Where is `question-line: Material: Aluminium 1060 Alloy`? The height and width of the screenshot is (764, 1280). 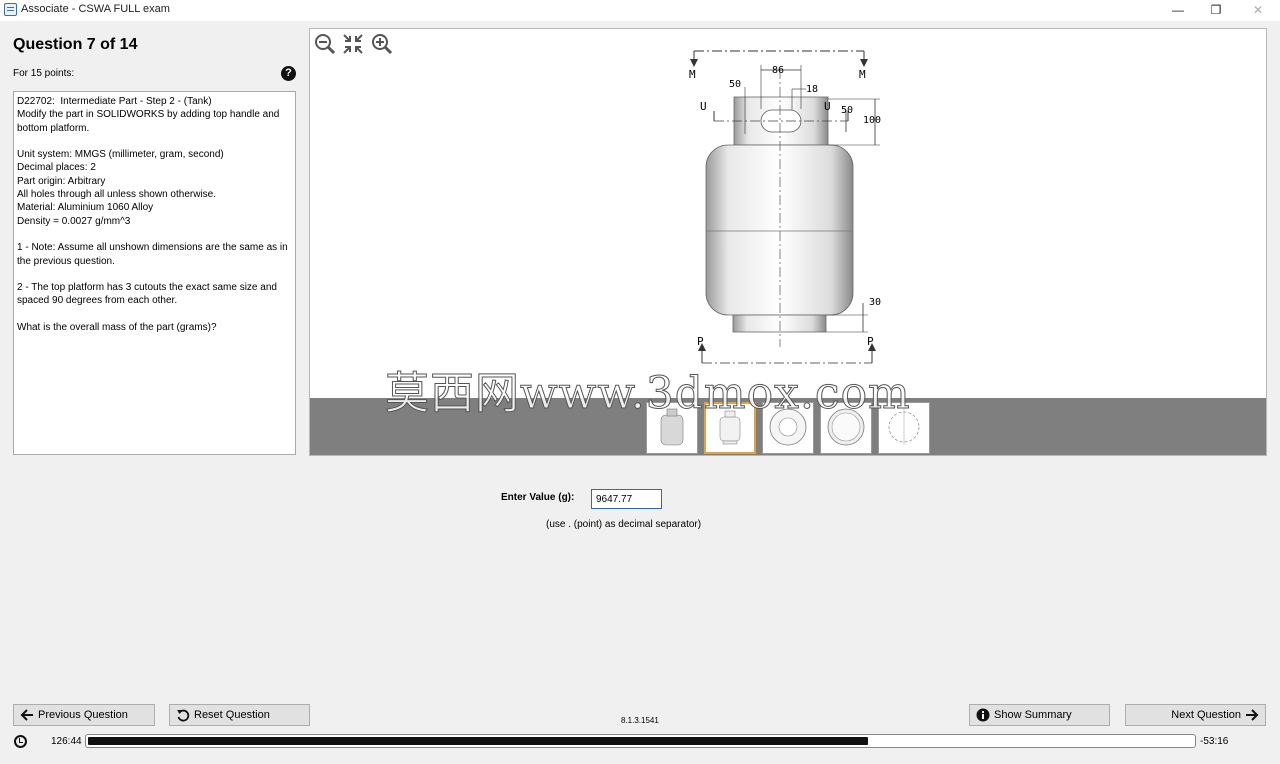
question-line: Material: Aluminium 1060 Alloy is located at coordinates (85, 208).